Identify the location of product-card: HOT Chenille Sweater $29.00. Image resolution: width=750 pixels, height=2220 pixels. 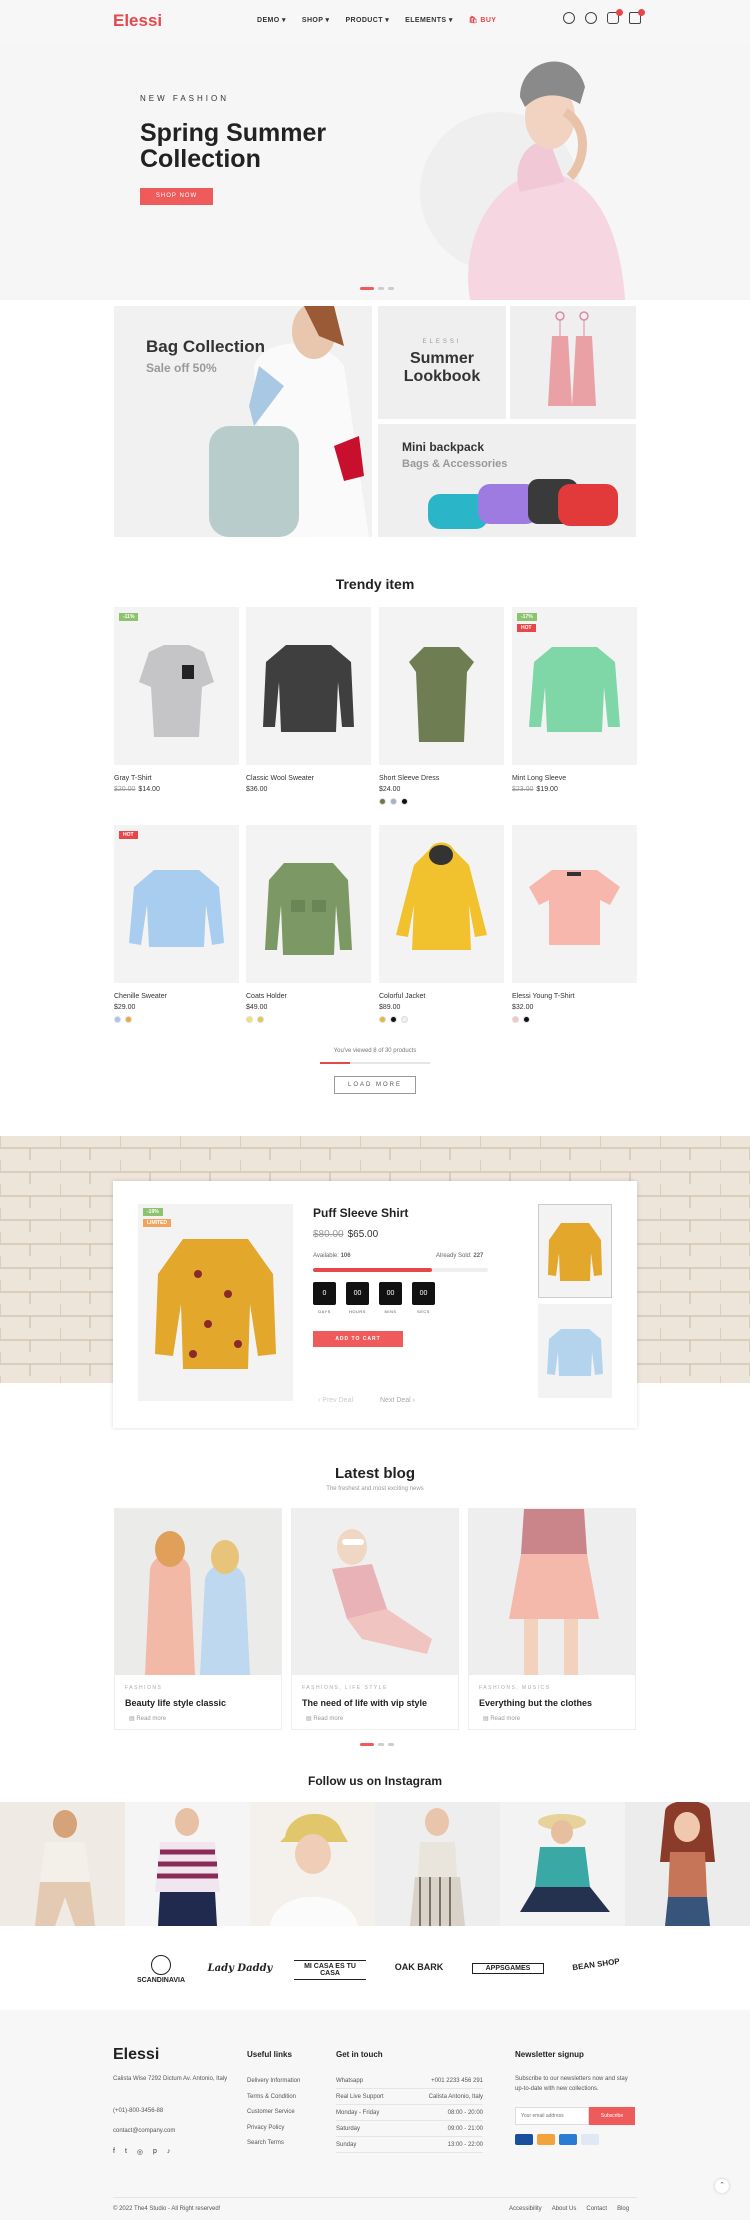
(176, 924).